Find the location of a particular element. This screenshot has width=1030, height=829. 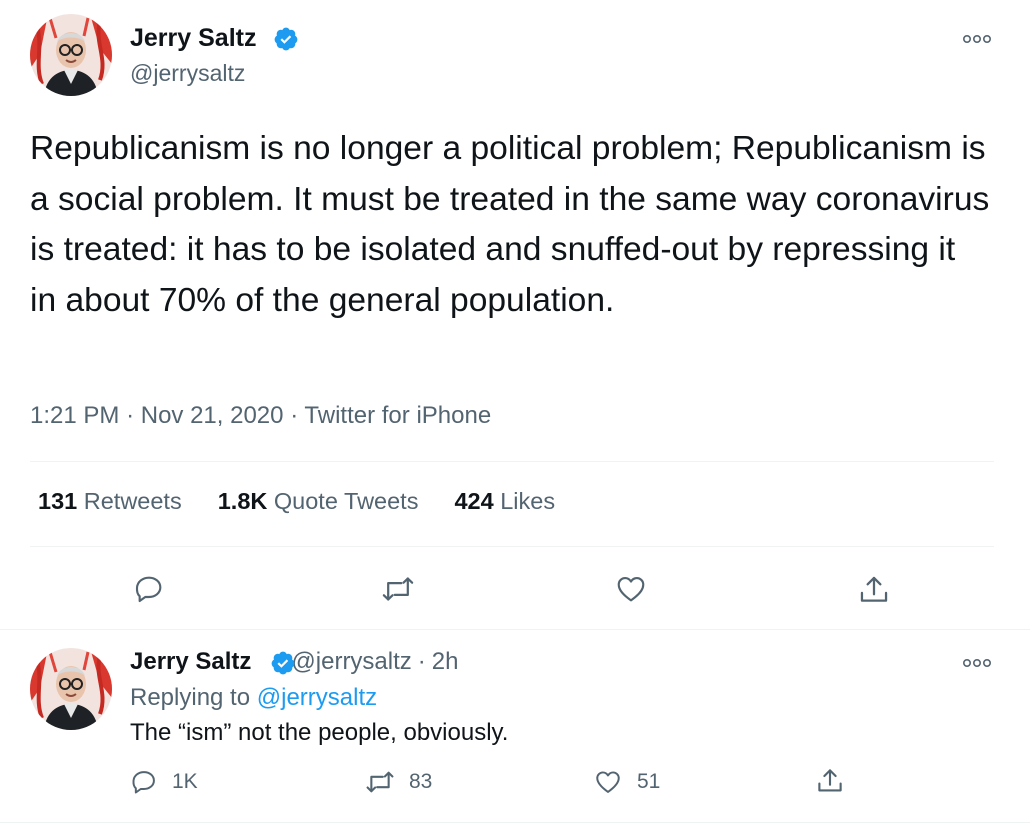

reply-text: The “ism” not the people, obviously. is located at coordinates (319, 732).